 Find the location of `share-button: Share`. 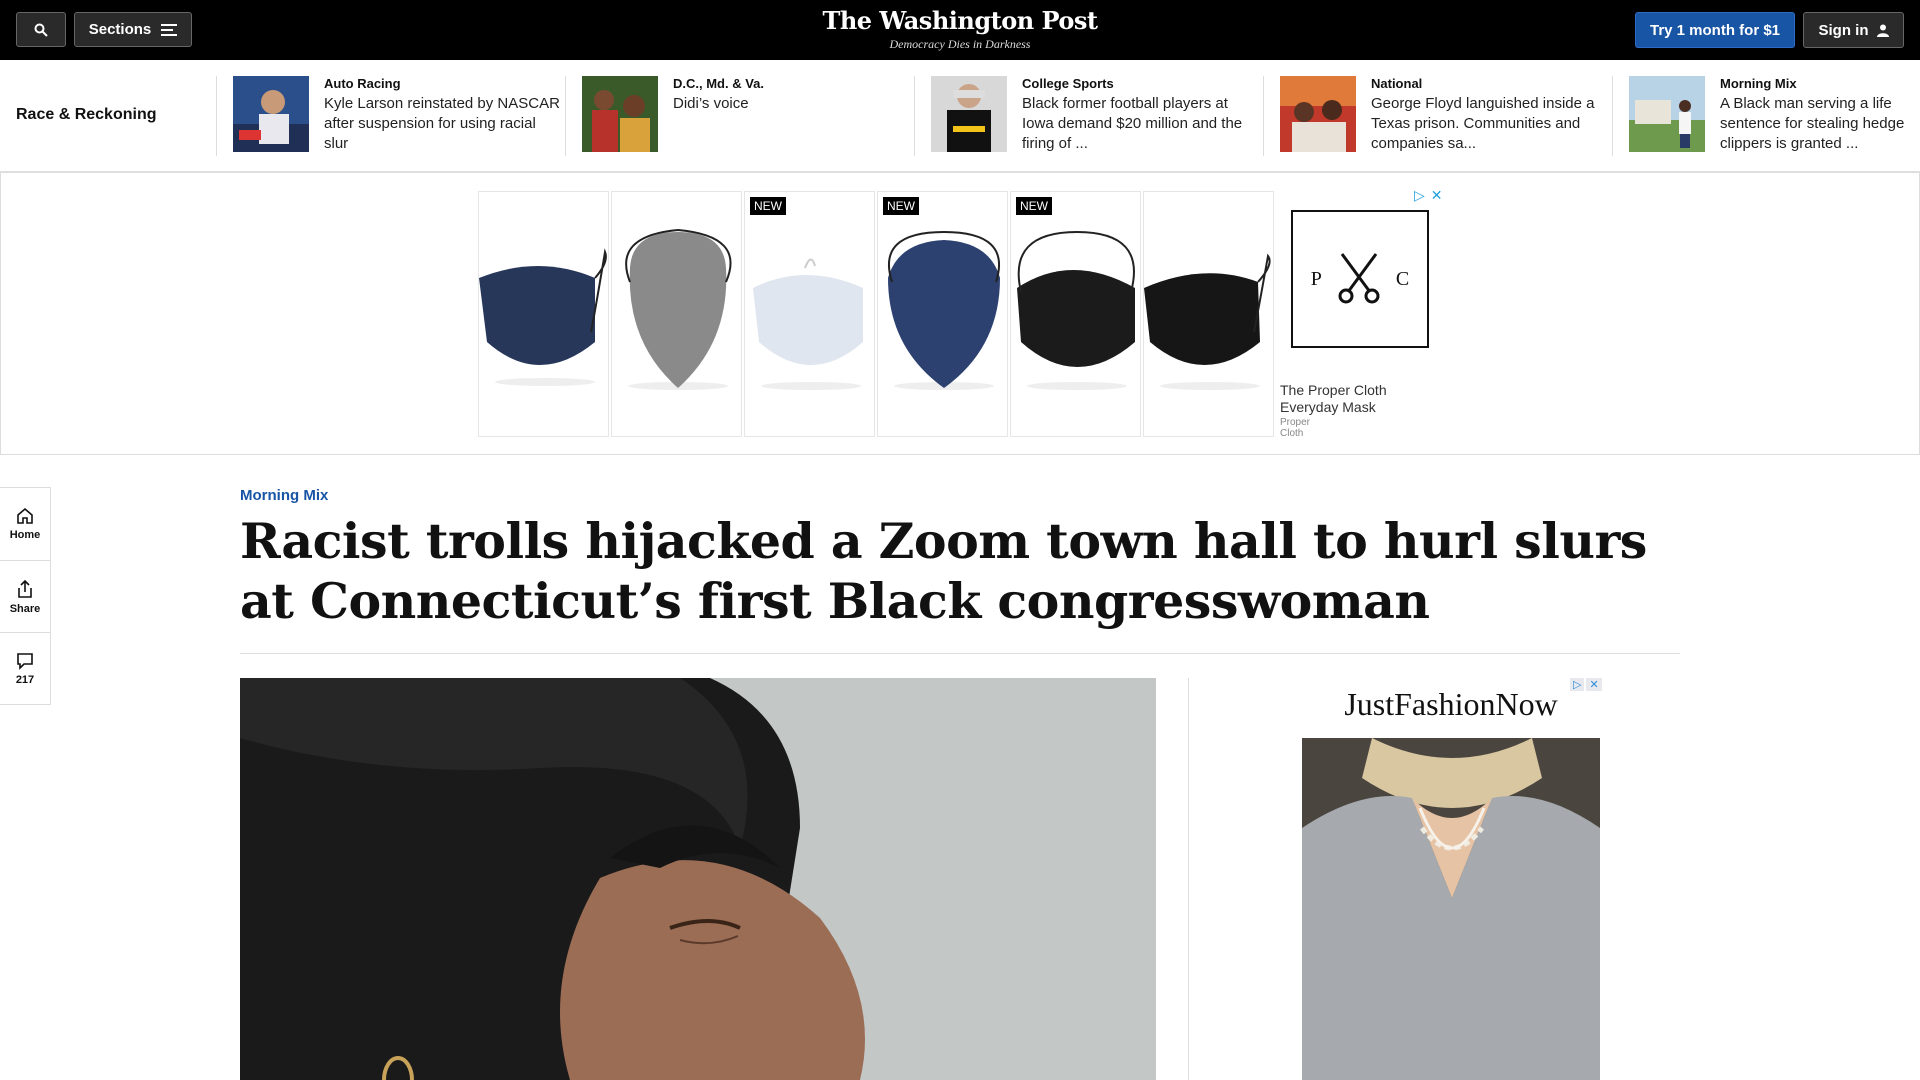

share-button: Share is located at coordinates (25, 596).